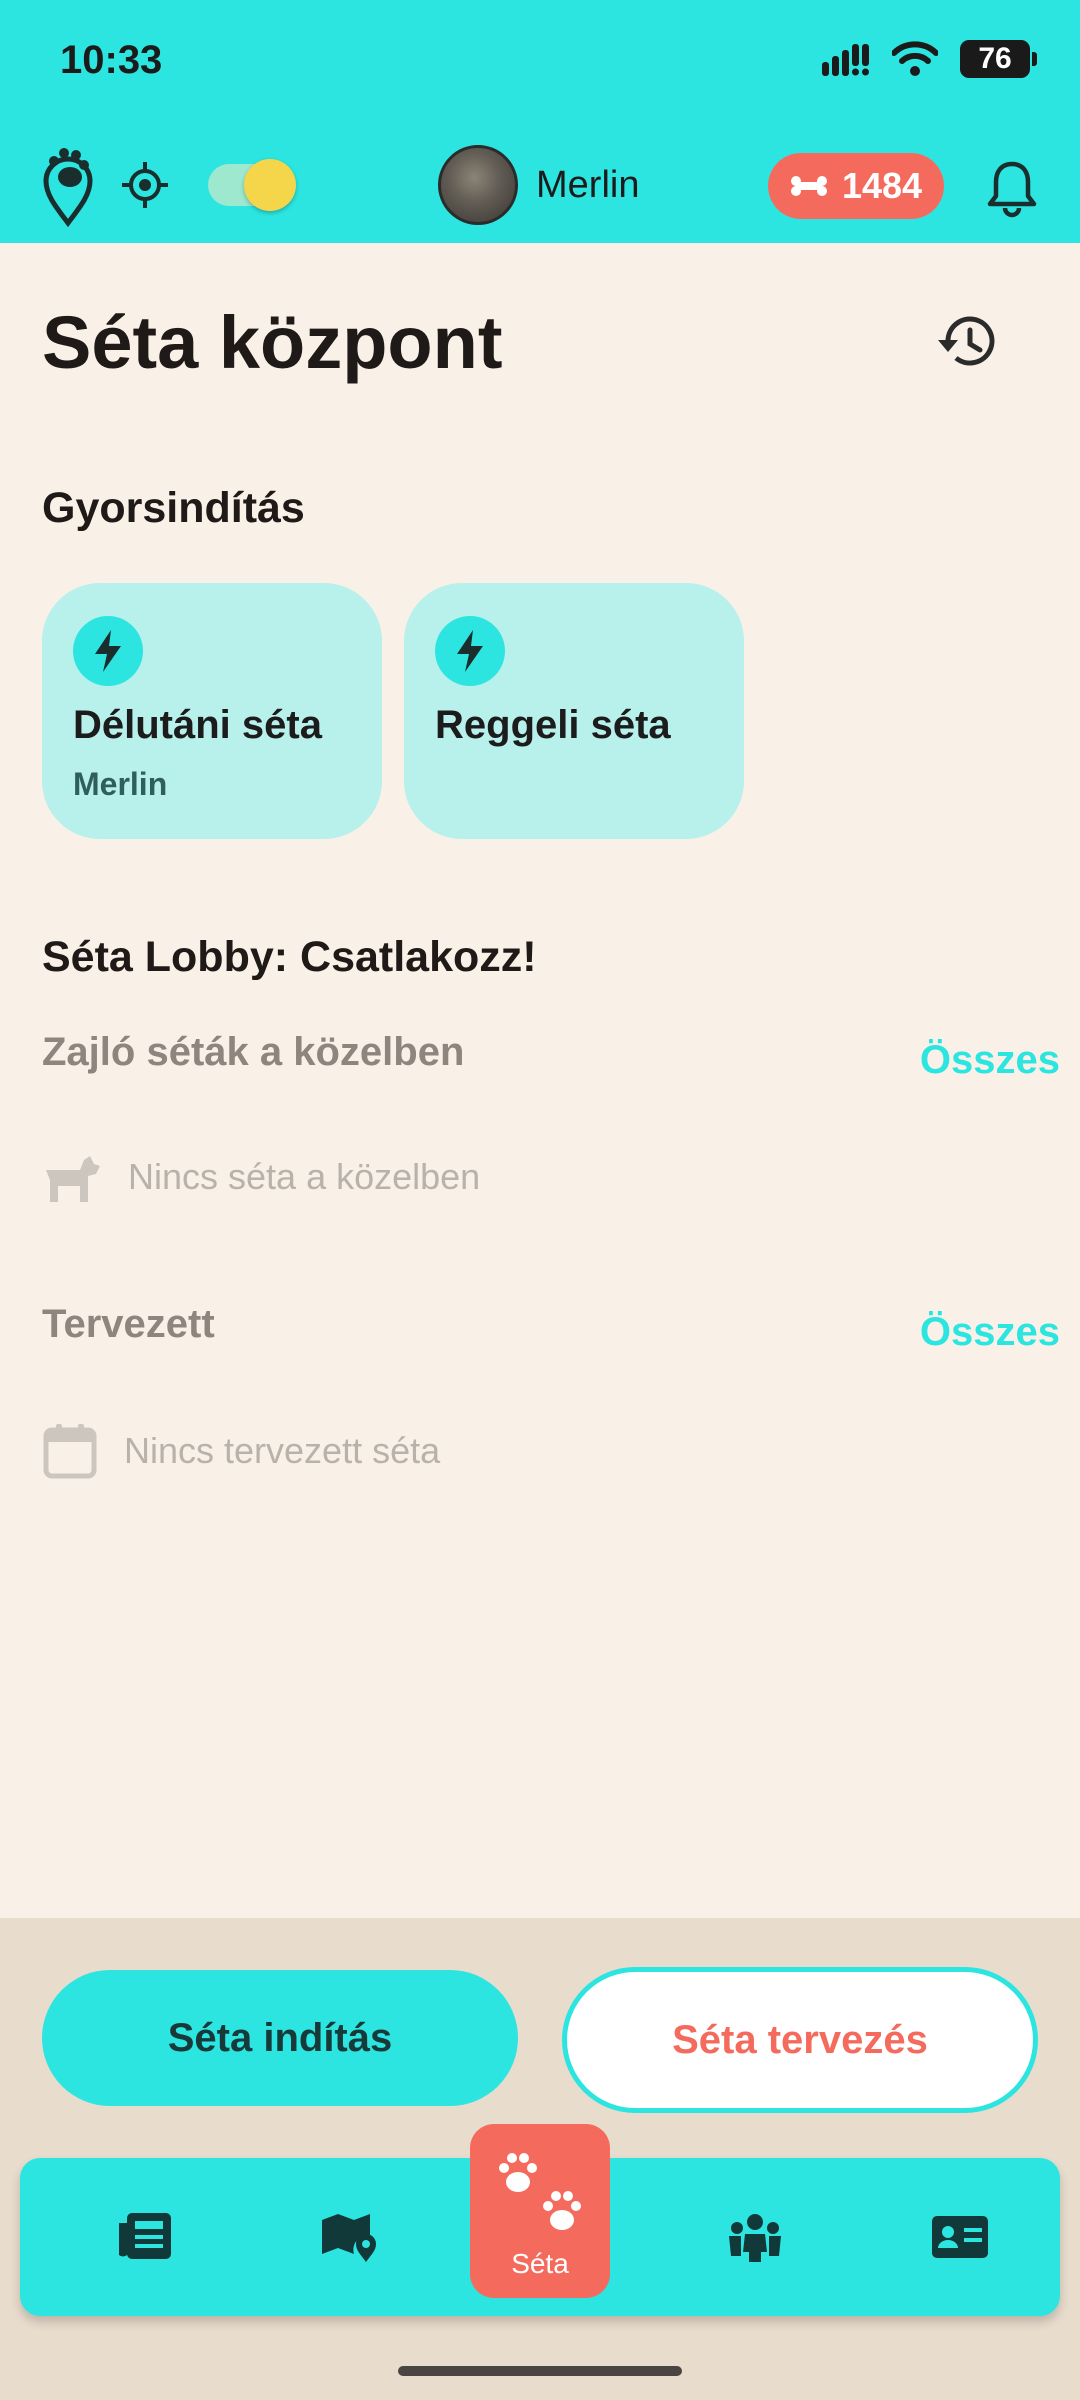 This screenshot has height=2400, width=1080. What do you see at coordinates (540, 2263) in the screenshot?
I see `nav-walk-label: Séta` at bounding box center [540, 2263].